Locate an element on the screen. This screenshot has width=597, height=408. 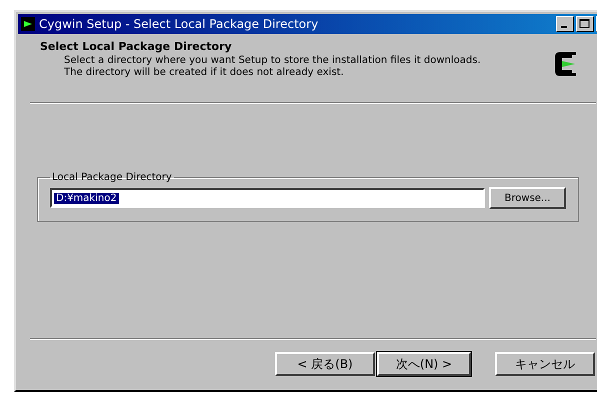
wizard-button: 次へ(N) > is located at coordinates (424, 364).